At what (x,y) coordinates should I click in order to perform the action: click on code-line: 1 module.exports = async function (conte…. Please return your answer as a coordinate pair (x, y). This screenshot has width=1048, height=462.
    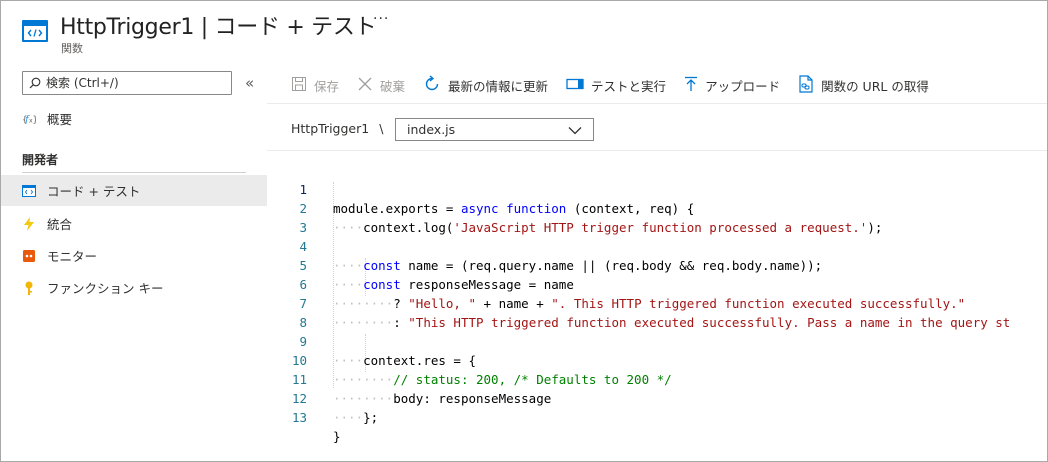
    Looking at the image, I should click on (657, 188).